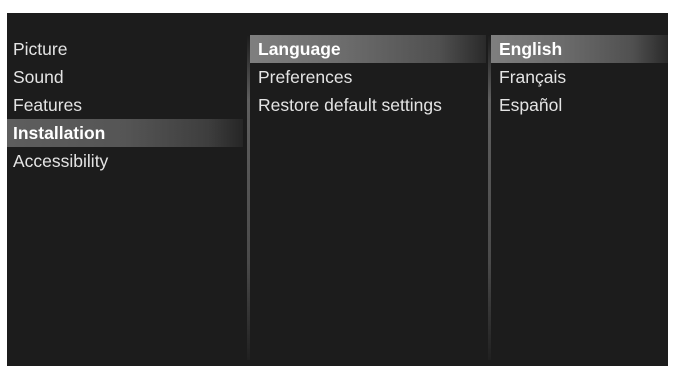 The height and width of the screenshot is (371, 673). Describe the element at coordinates (125, 77) in the screenshot. I see `menu-item-sound: Sound` at that location.